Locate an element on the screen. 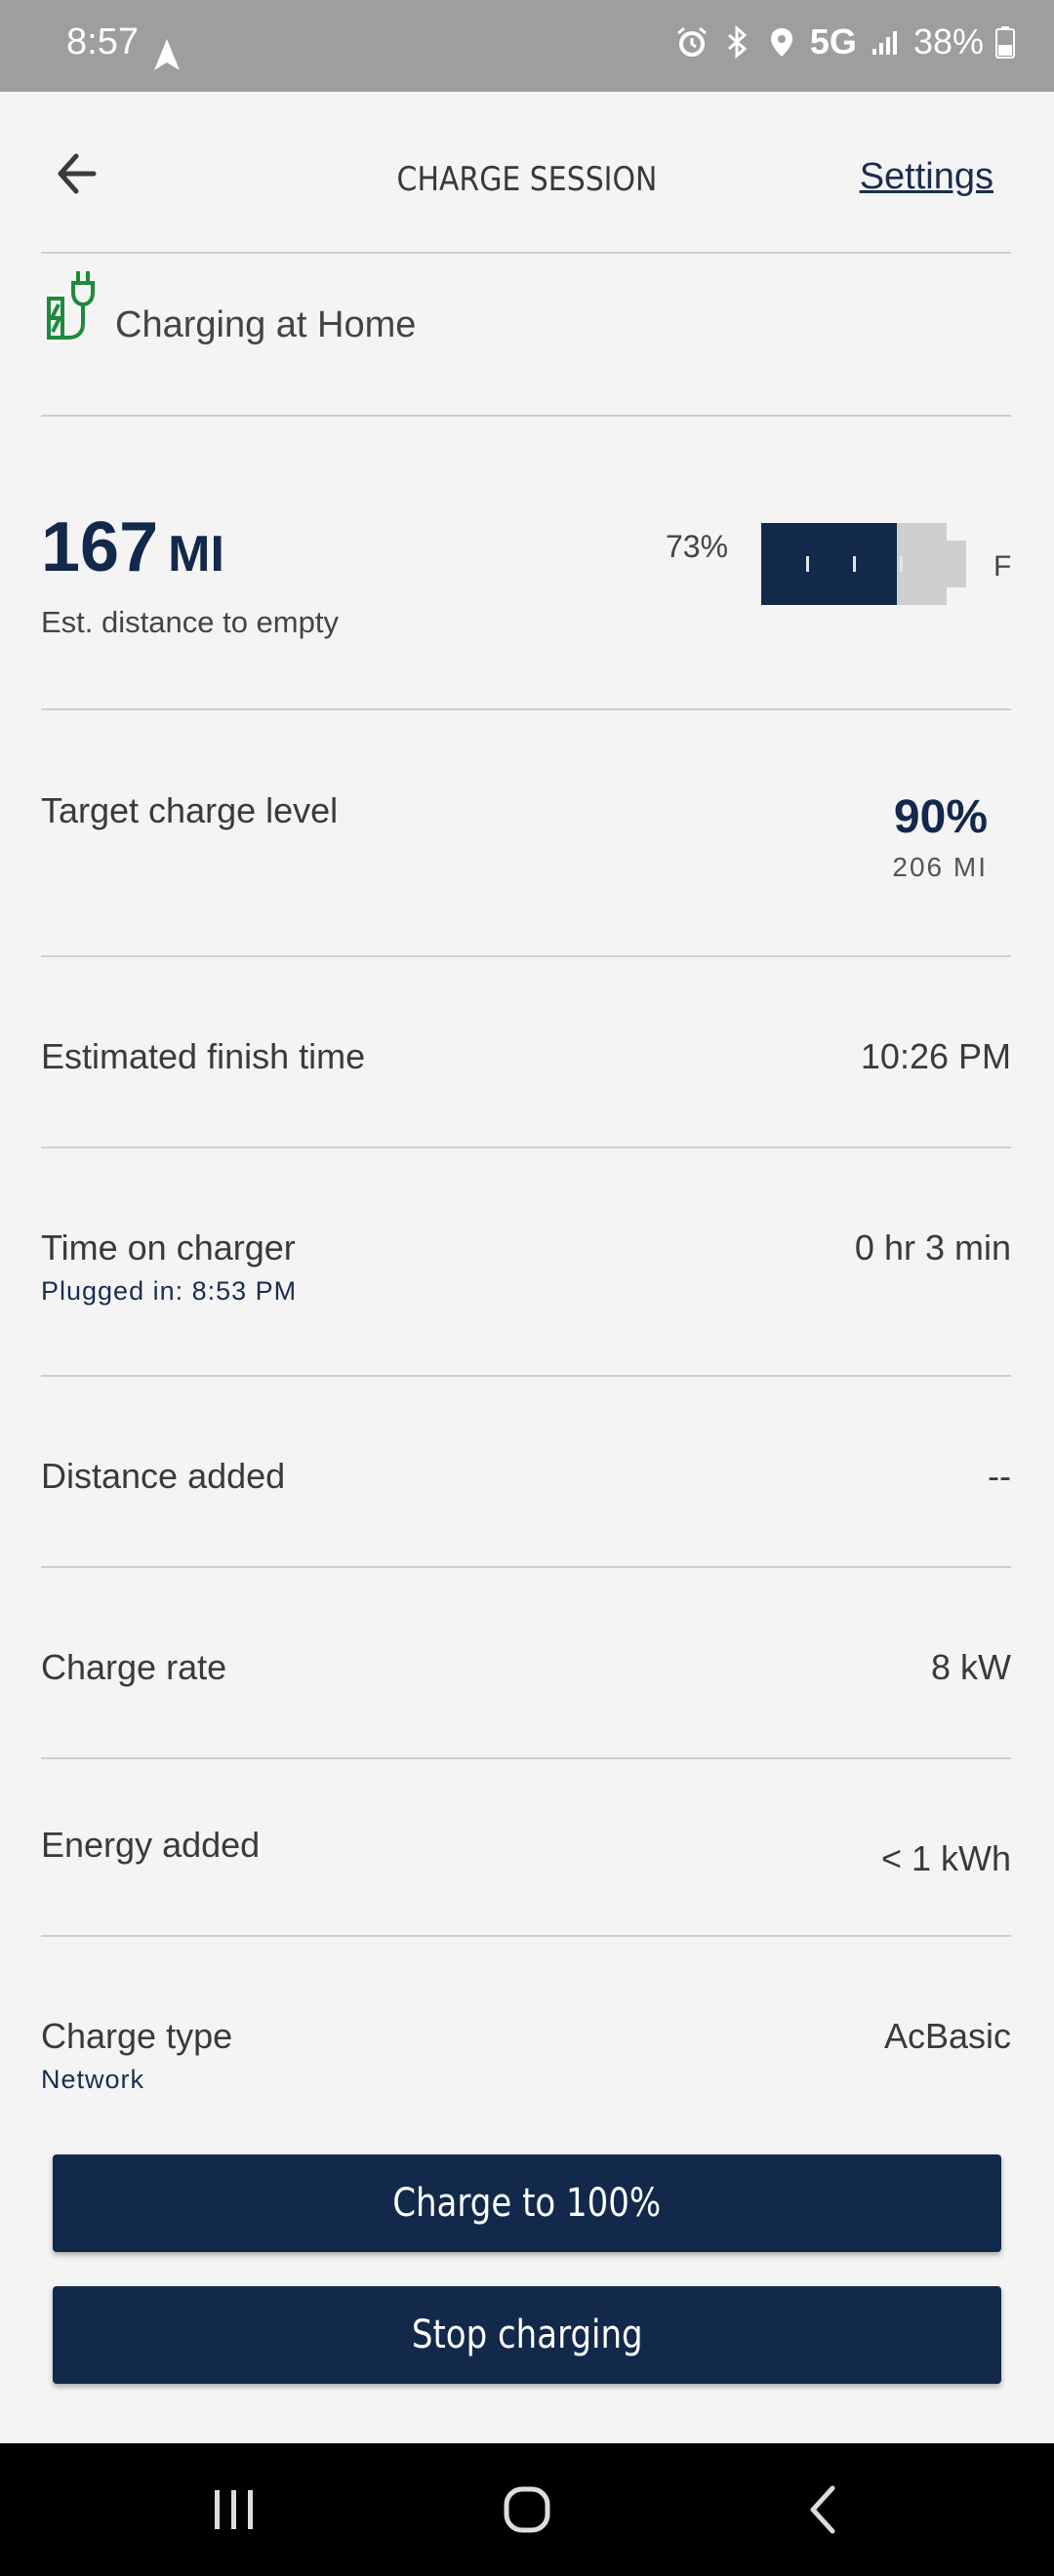  target-charge-label: Target charge level is located at coordinates (190, 810).